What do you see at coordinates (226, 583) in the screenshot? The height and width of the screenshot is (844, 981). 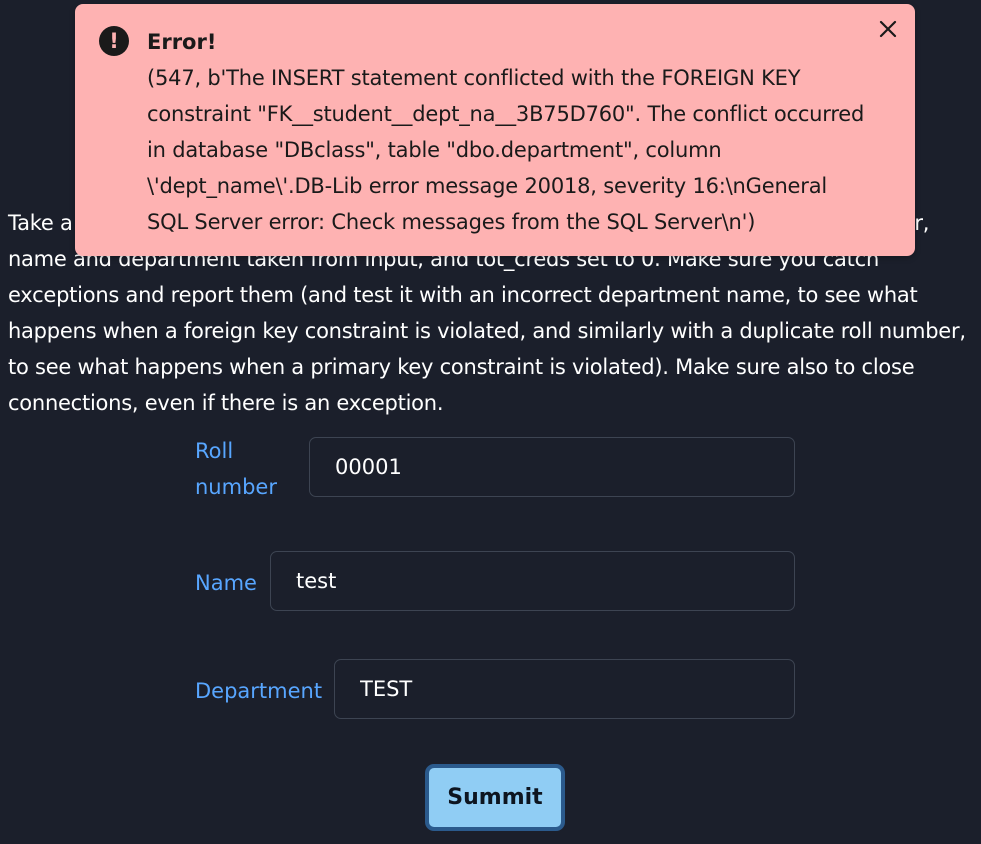 I see `name-label: Name` at bounding box center [226, 583].